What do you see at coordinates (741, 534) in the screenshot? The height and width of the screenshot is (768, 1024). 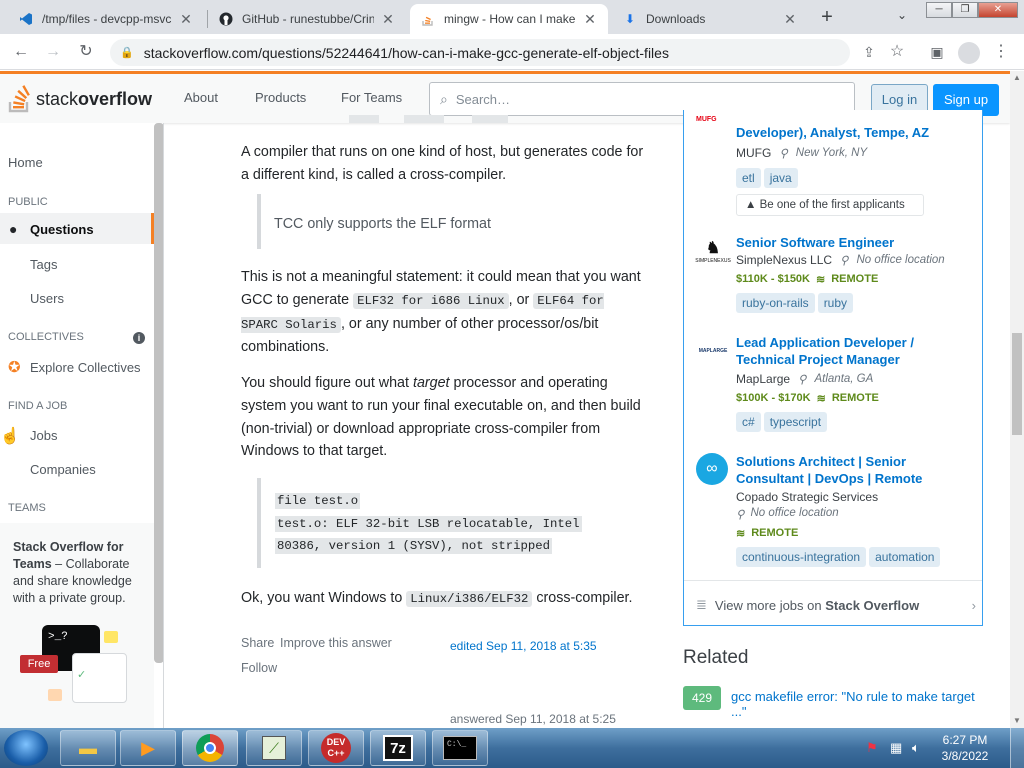 I see `wifi-icon: ≋` at bounding box center [741, 534].